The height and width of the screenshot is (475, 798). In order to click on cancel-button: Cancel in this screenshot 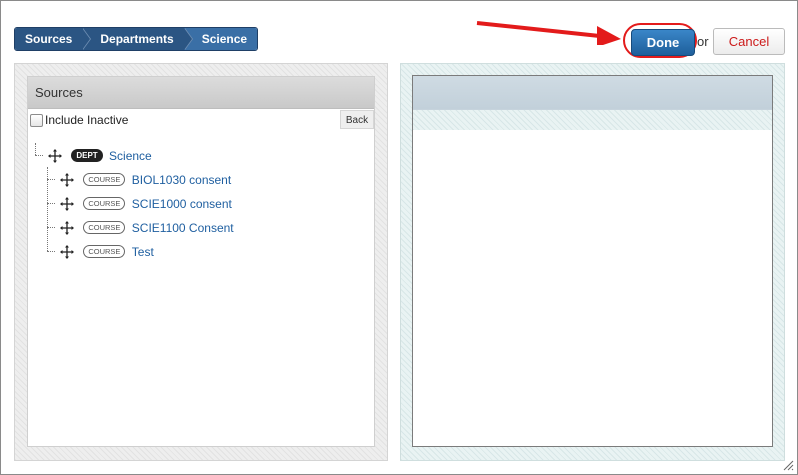, I will do `click(749, 41)`.